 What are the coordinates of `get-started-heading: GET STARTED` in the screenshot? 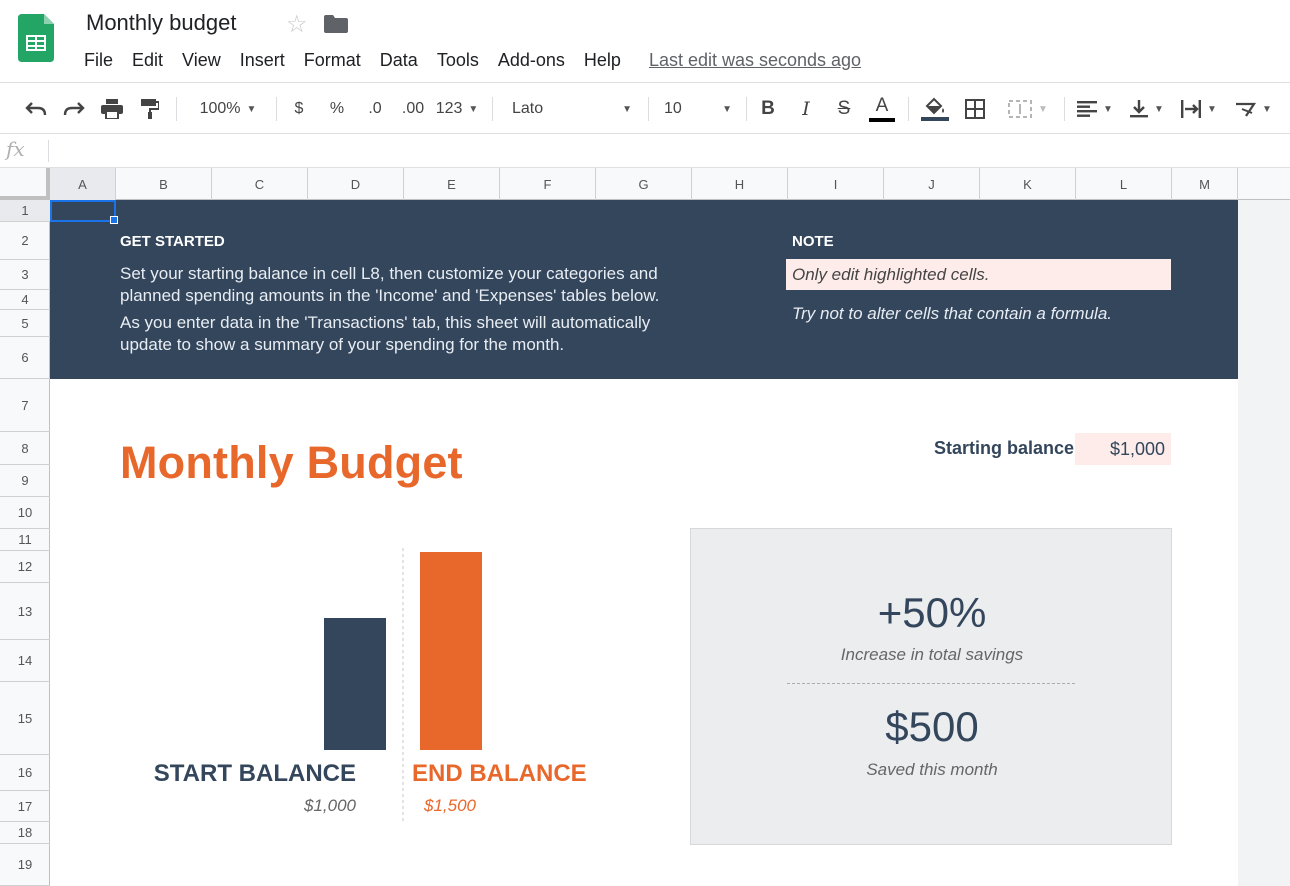 It's located at (172, 241).